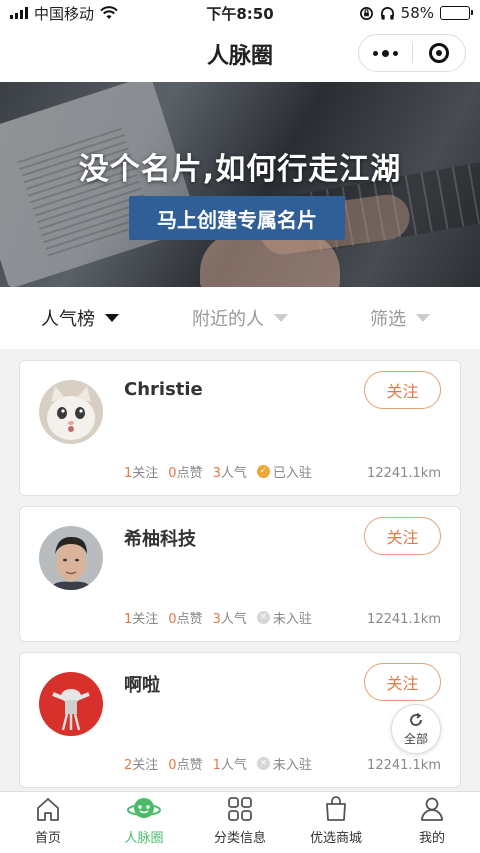 This screenshot has height=853, width=480. What do you see at coordinates (48, 822) in the screenshot?
I see `tab-home: 首页` at bounding box center [48, 822].